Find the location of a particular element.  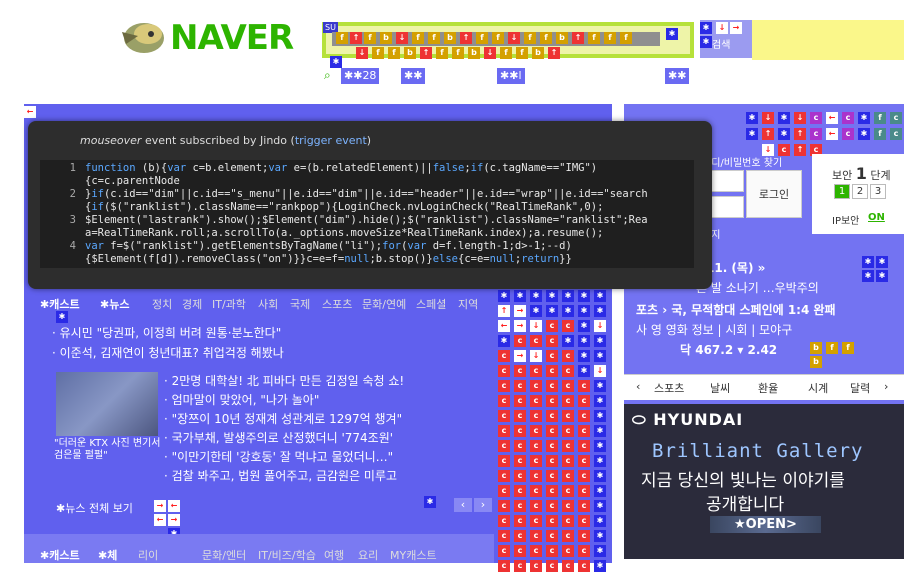

sub-link-4: ✱✱ is located at coordinates (677, 76).